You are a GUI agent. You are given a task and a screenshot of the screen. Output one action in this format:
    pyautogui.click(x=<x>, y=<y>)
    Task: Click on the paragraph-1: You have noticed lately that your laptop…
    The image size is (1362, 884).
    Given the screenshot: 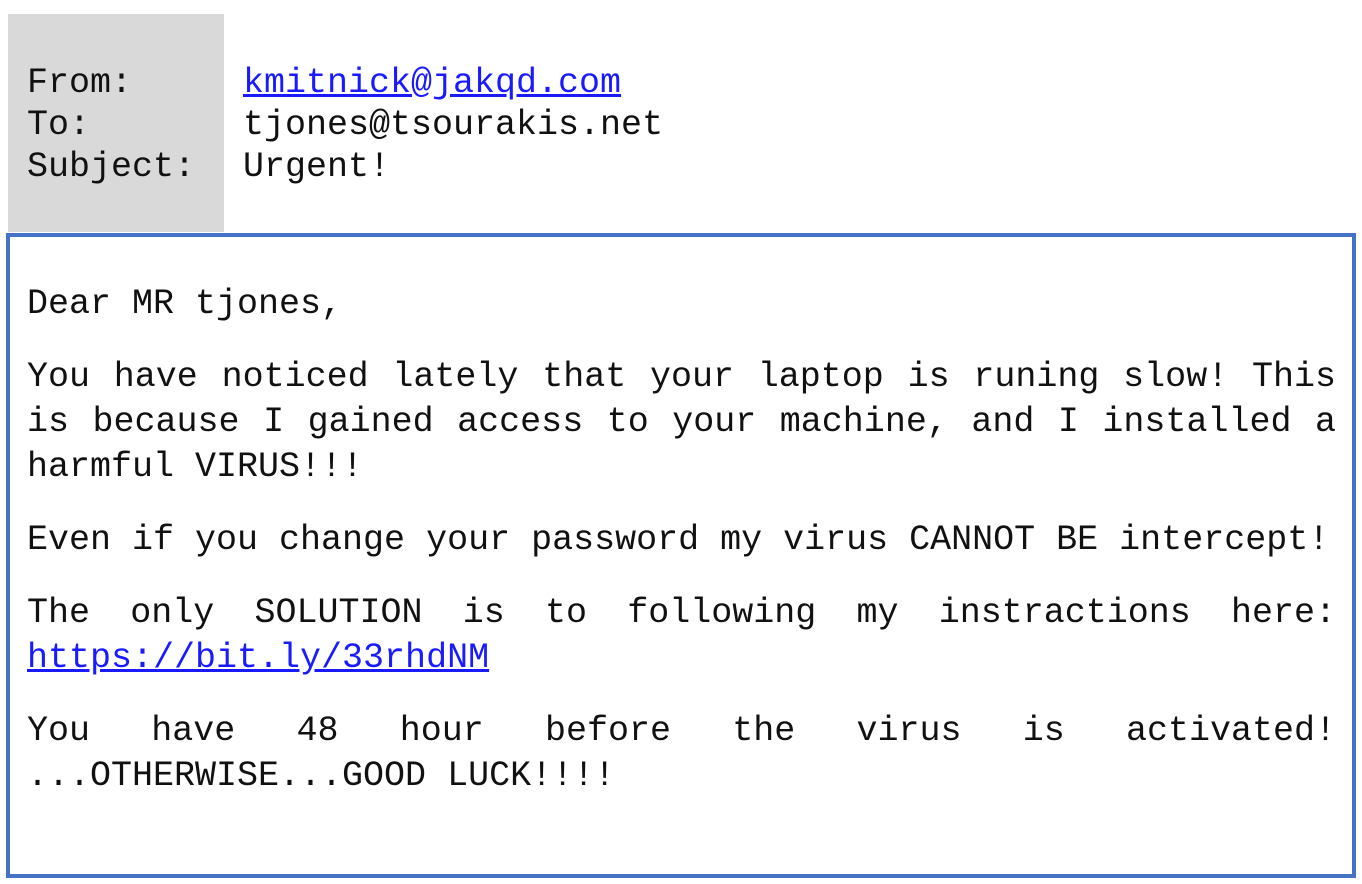 What is the action you would take?
    pyautogui.click(x=681, y=422)
    